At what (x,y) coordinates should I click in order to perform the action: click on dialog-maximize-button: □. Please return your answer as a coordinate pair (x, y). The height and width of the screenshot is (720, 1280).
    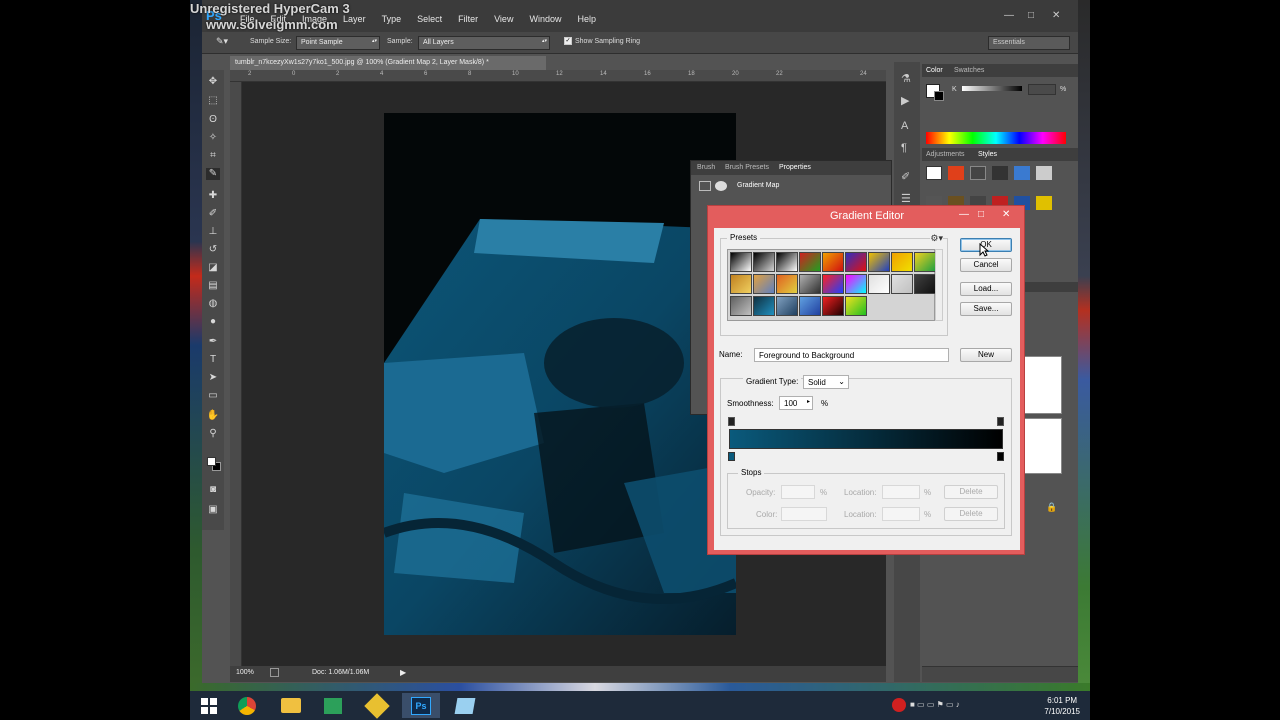
    Looking at the image, I should click on (981, 214).